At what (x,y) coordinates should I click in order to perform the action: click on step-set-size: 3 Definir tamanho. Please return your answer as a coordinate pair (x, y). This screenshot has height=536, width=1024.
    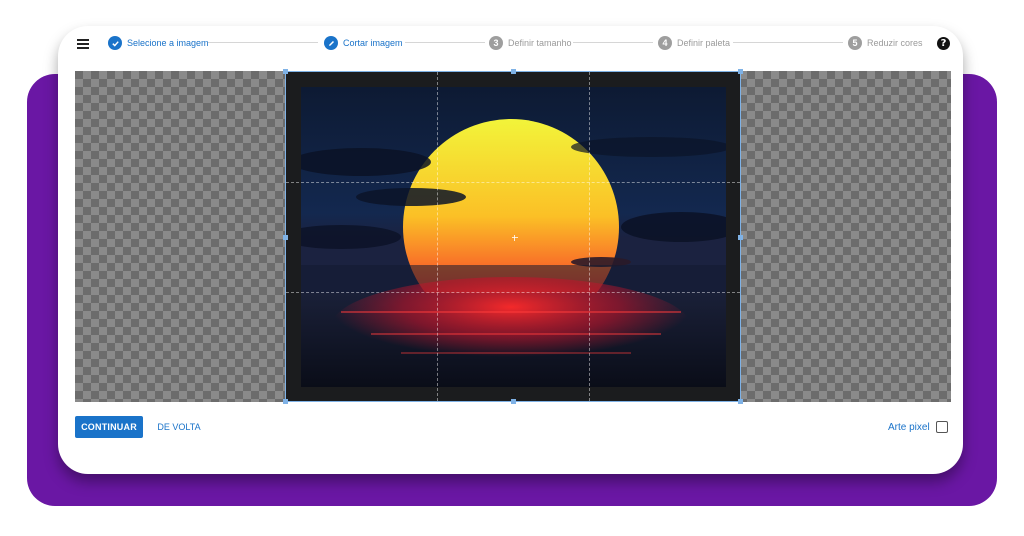
    Looking at the image, I should click on (530, 43).